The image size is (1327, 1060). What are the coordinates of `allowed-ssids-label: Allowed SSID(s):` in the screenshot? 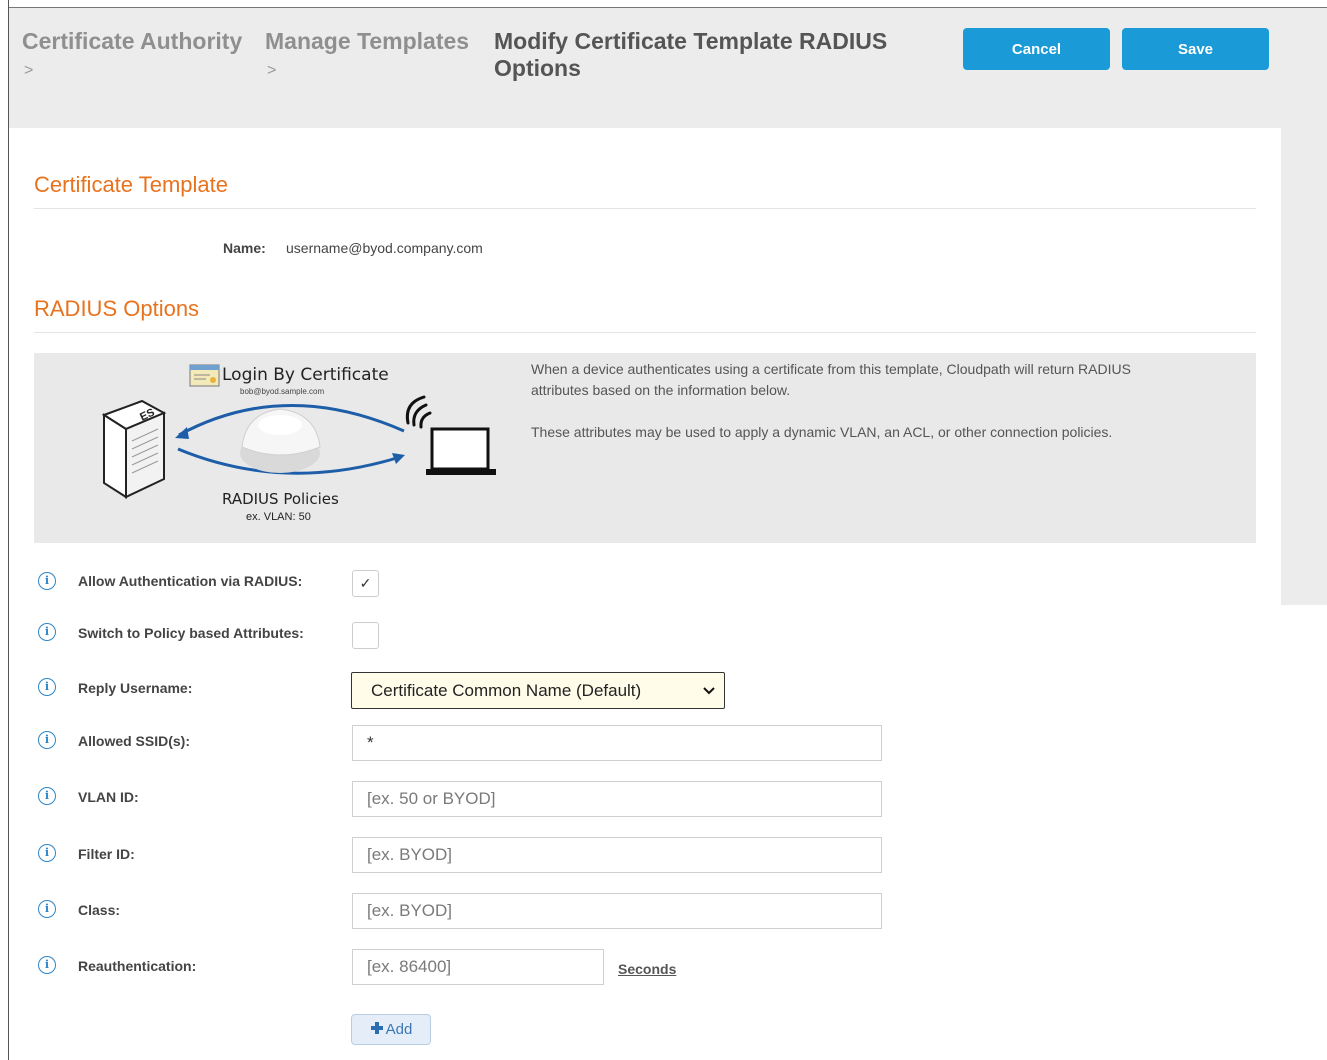 It's located at (134, 741).